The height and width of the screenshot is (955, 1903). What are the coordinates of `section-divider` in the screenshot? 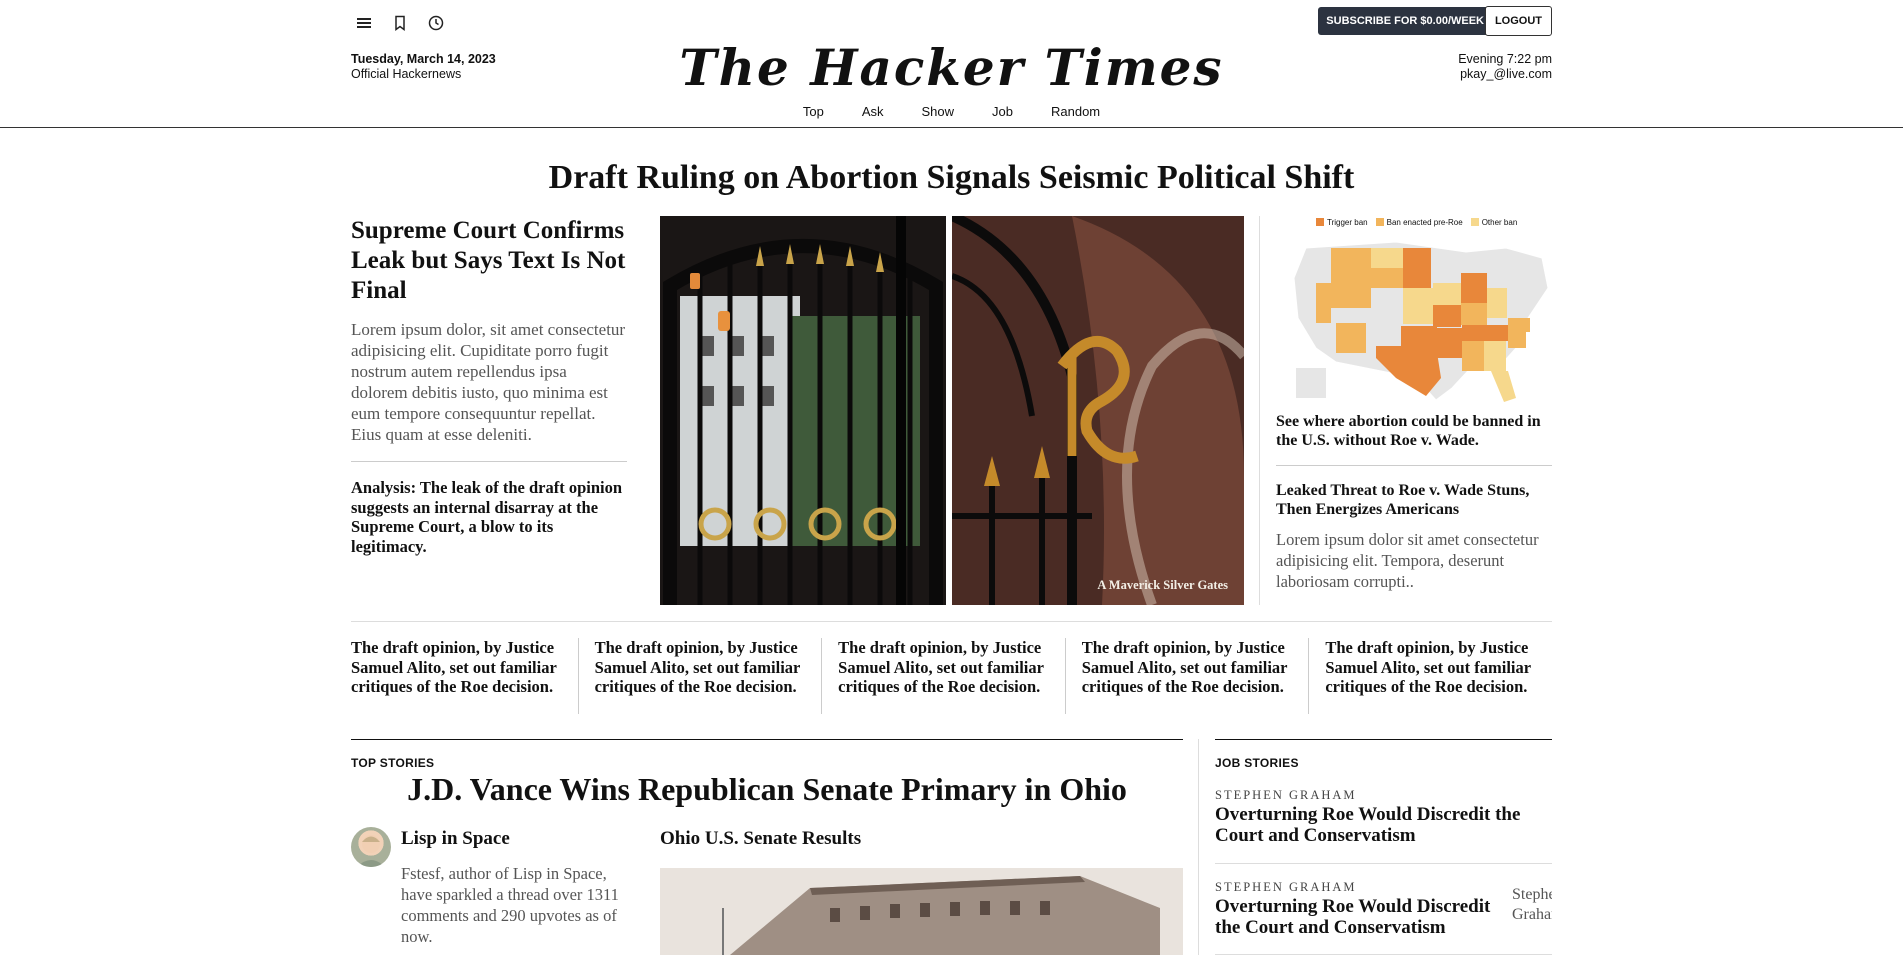 It's located at (951, 621).